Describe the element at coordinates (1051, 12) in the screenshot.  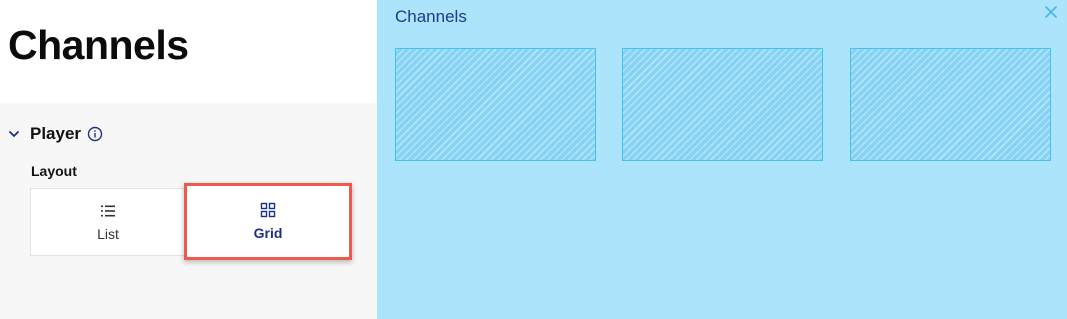
I see `close-icon` at that location.